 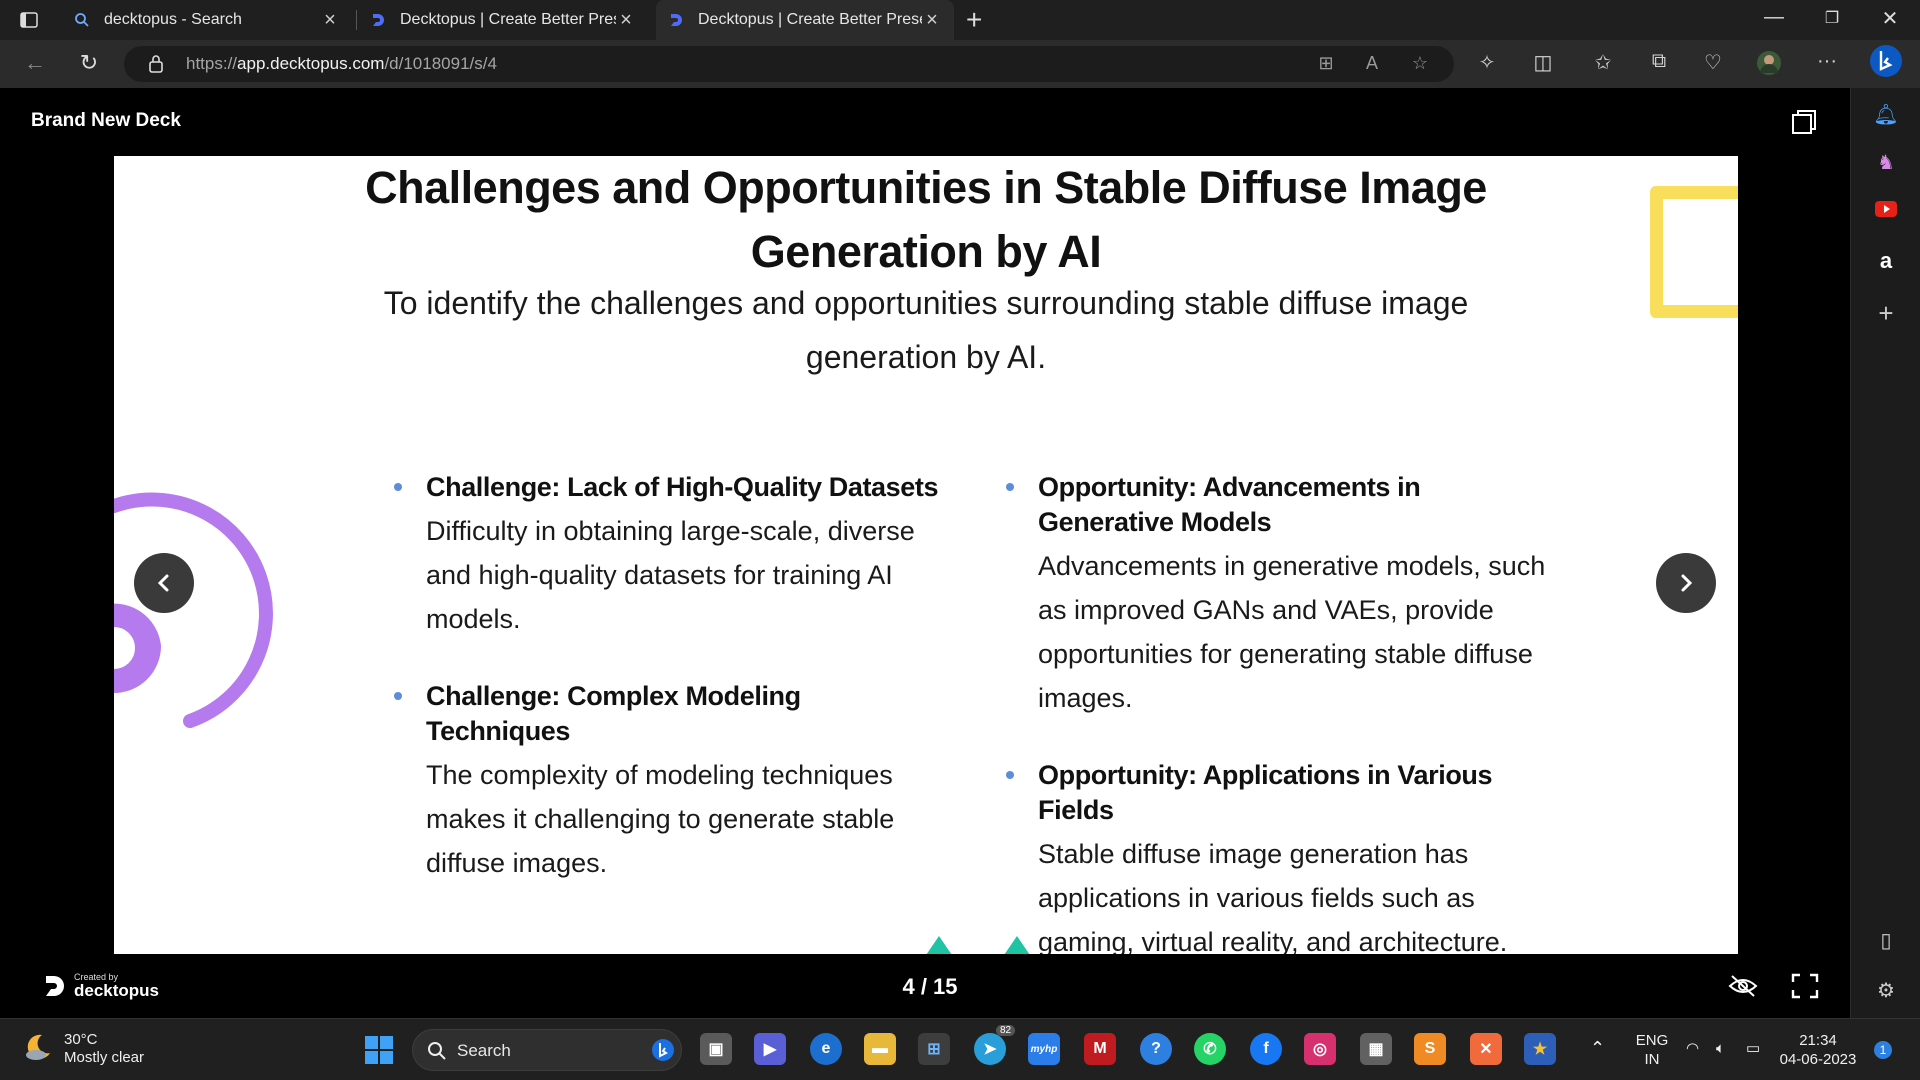 What do you see at coordinates (1818, 1050) in the screenshot?
I see `clock: 21:34 04-06-2023` at bounding box center [1818, 1050].